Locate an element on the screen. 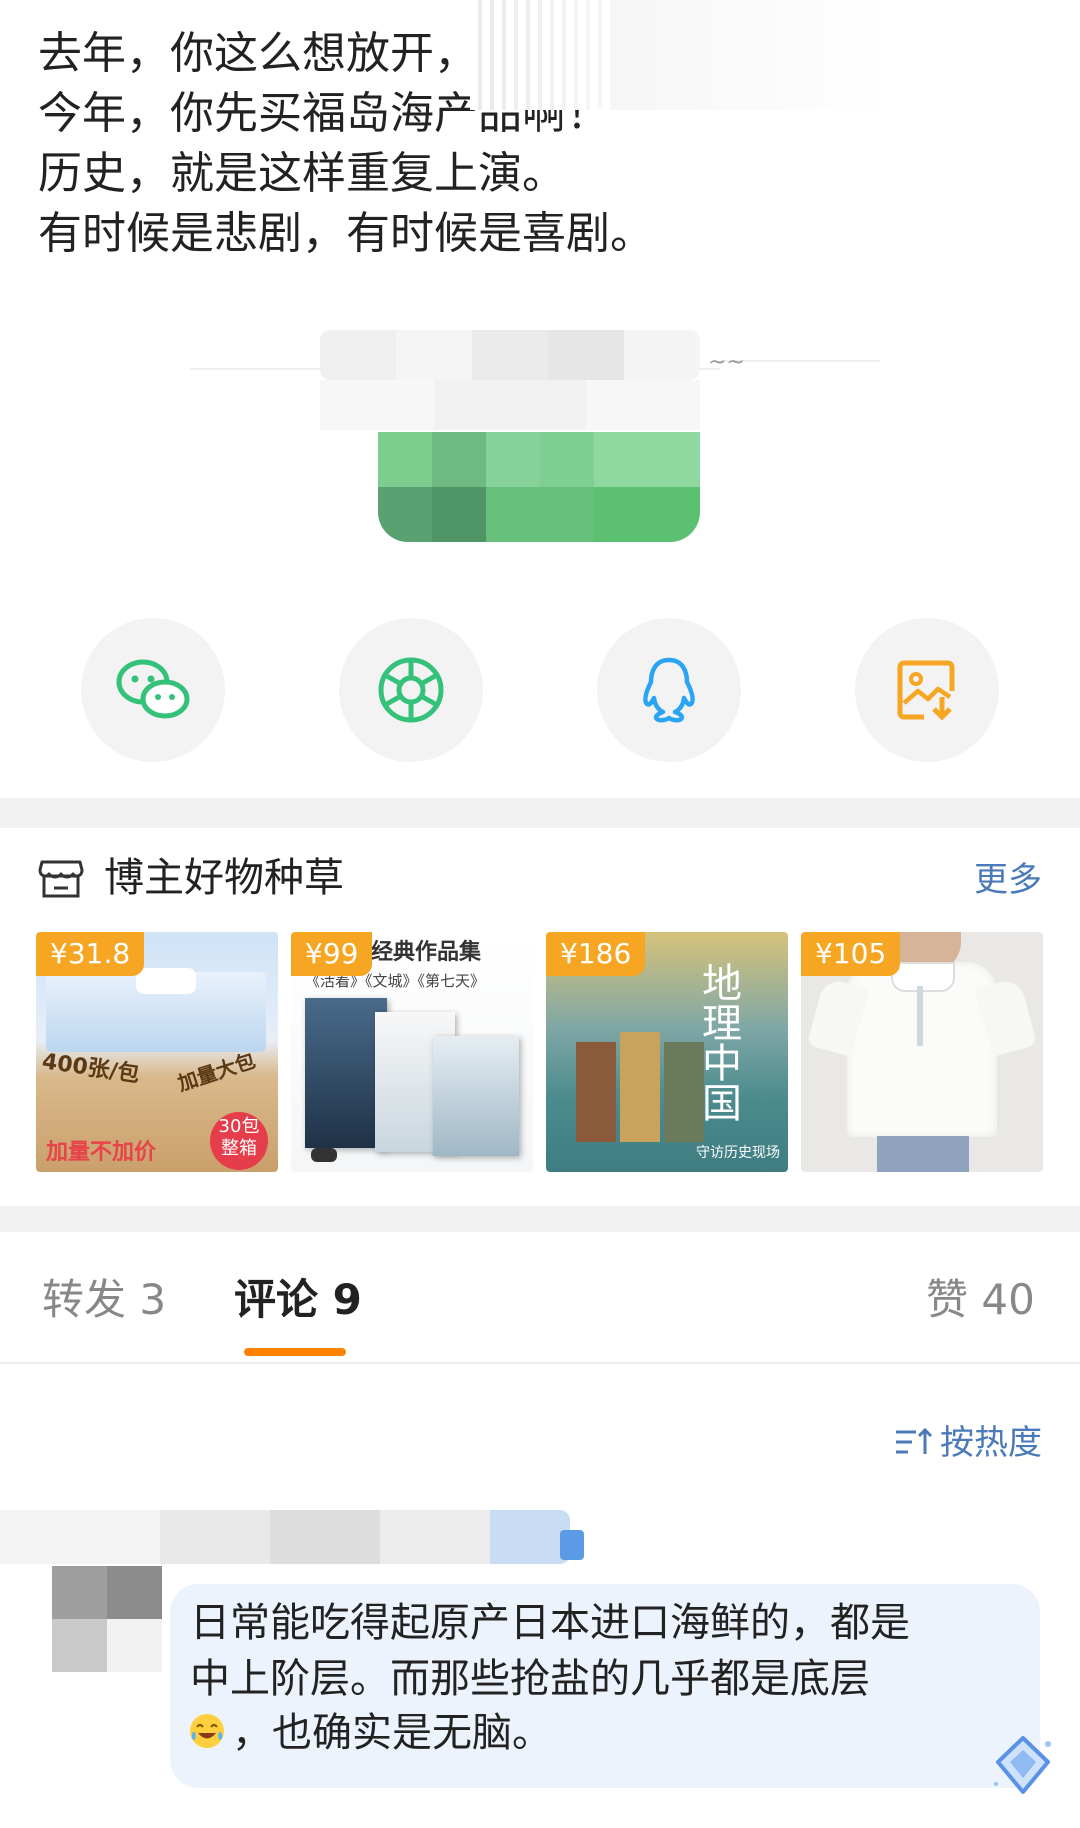  sort-by-hot-button: 按热度 is located at coordinates (968, 1443).